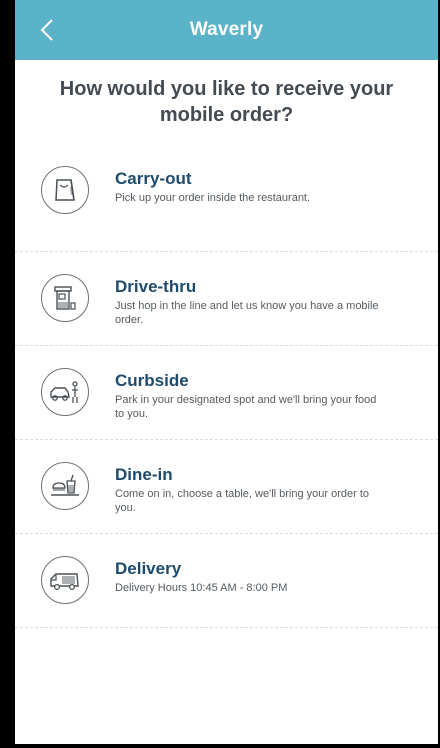 This screenshot has width=440, height=748. Describe the element at coordinates (152, 380) in the screenshot. I see `option-title: Curbside` at that location.